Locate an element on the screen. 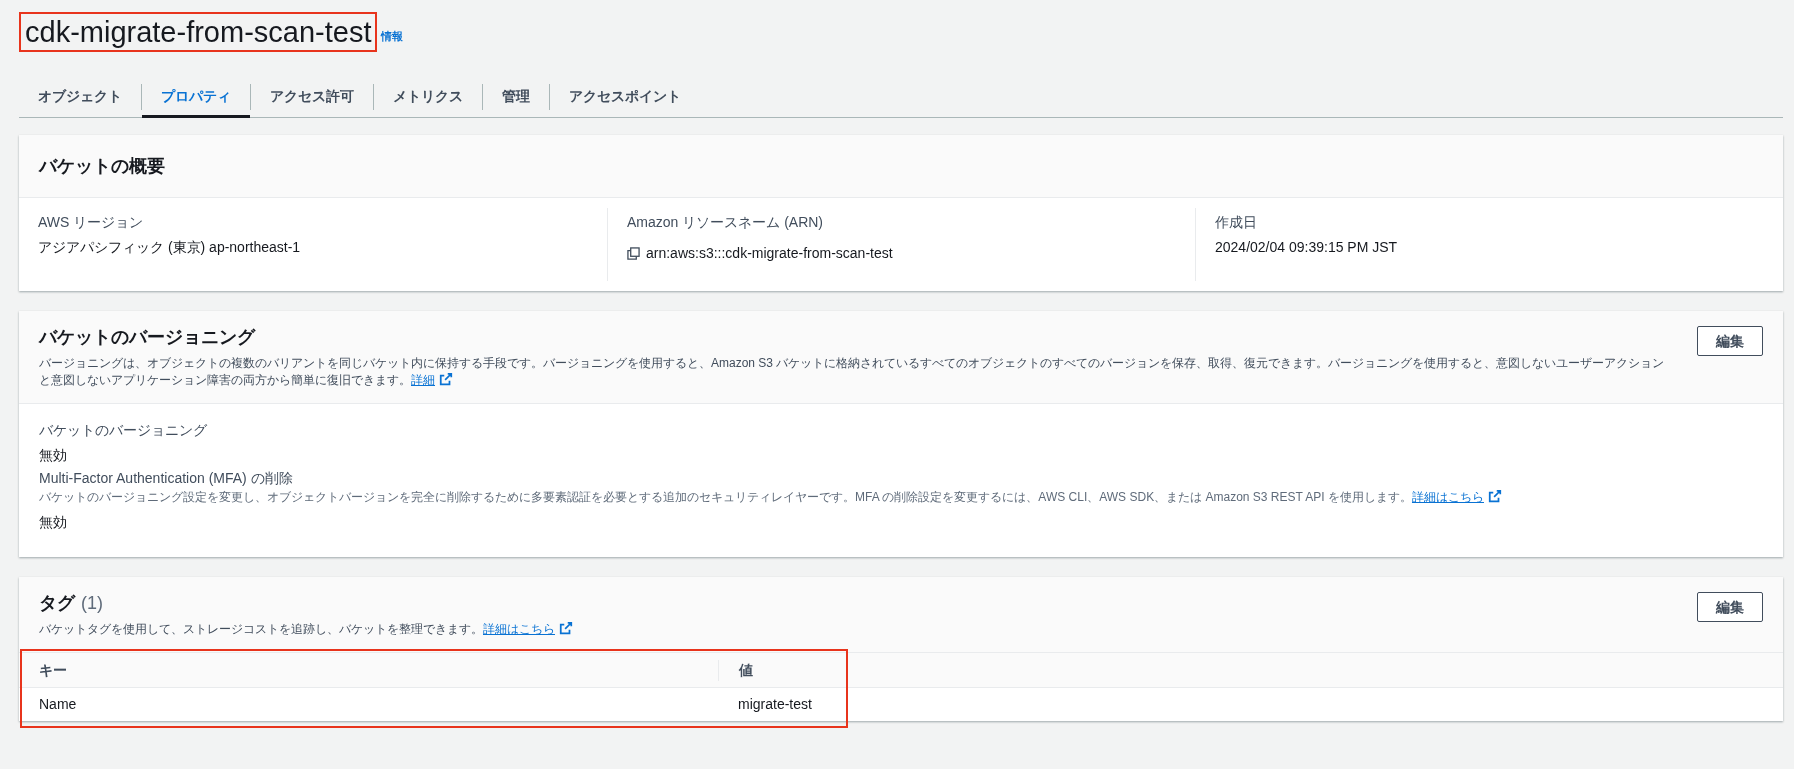 This screenshot has width=1794, height=769. tab: プロパティ is located at coordinates (196, 96).